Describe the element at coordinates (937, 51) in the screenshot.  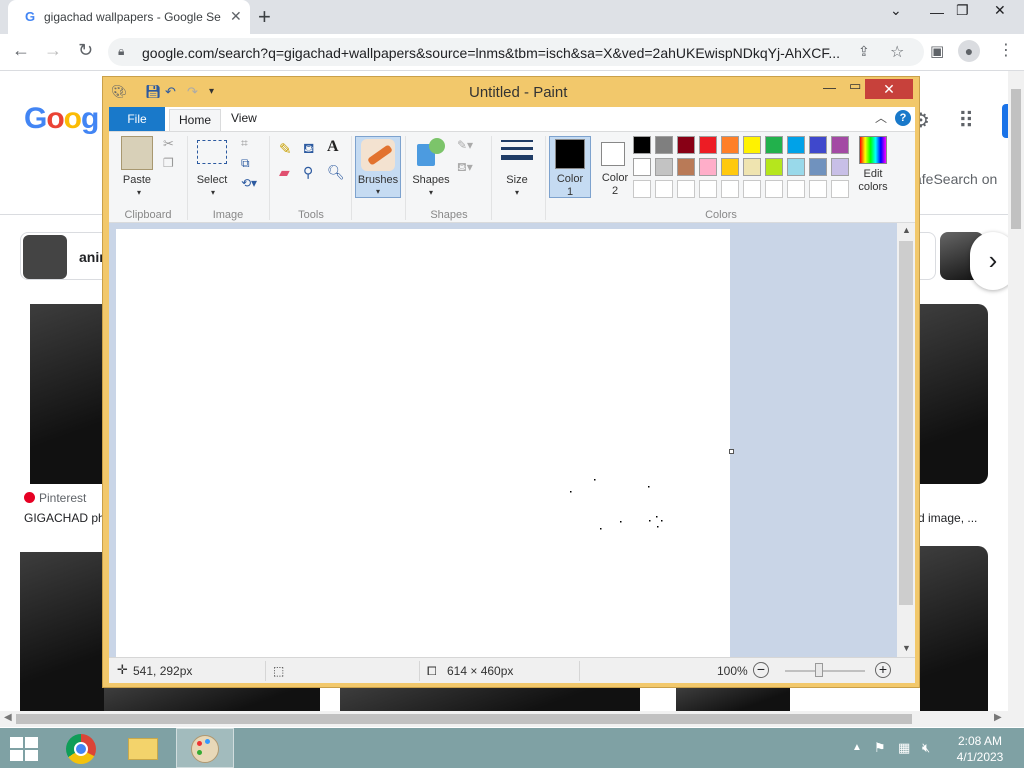
I see `side-panel-icon: ▣` at that location.